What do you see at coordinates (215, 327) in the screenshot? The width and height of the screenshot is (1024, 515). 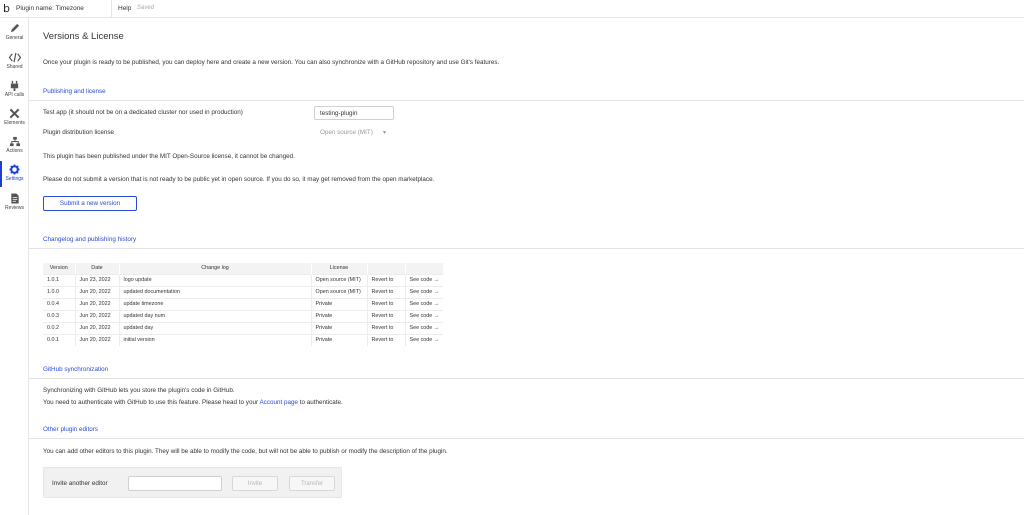 I see `cell-change-log: updated day` at bounding box center [215, 327].